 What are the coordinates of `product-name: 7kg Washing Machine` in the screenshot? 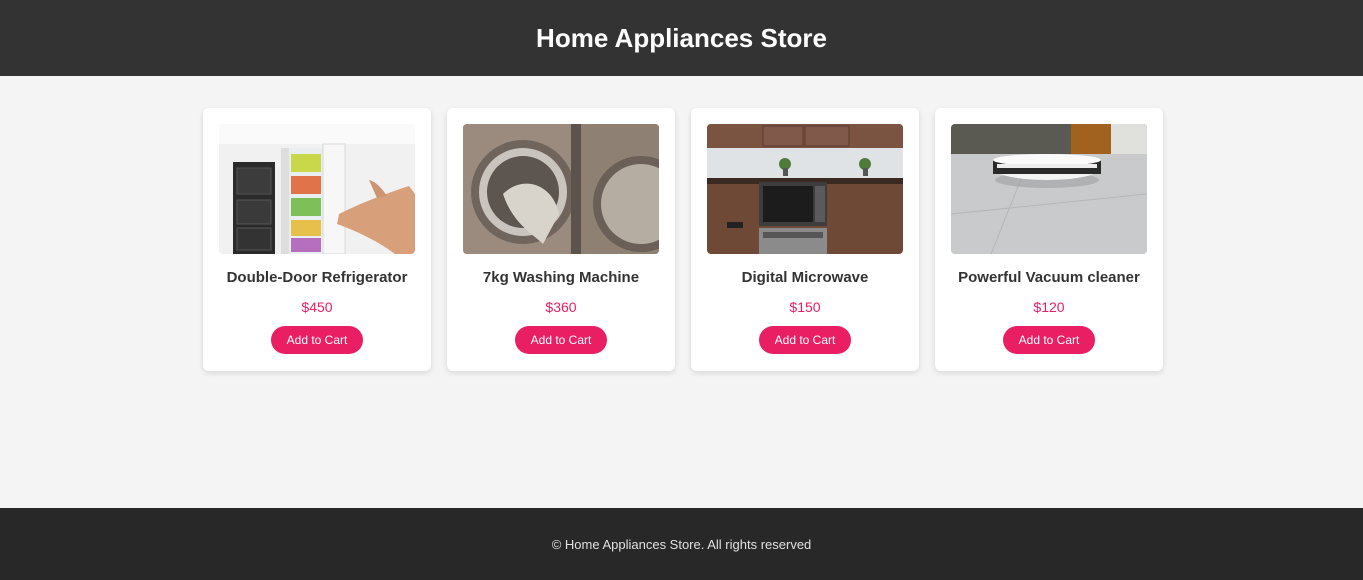 It's located at (561, 277).